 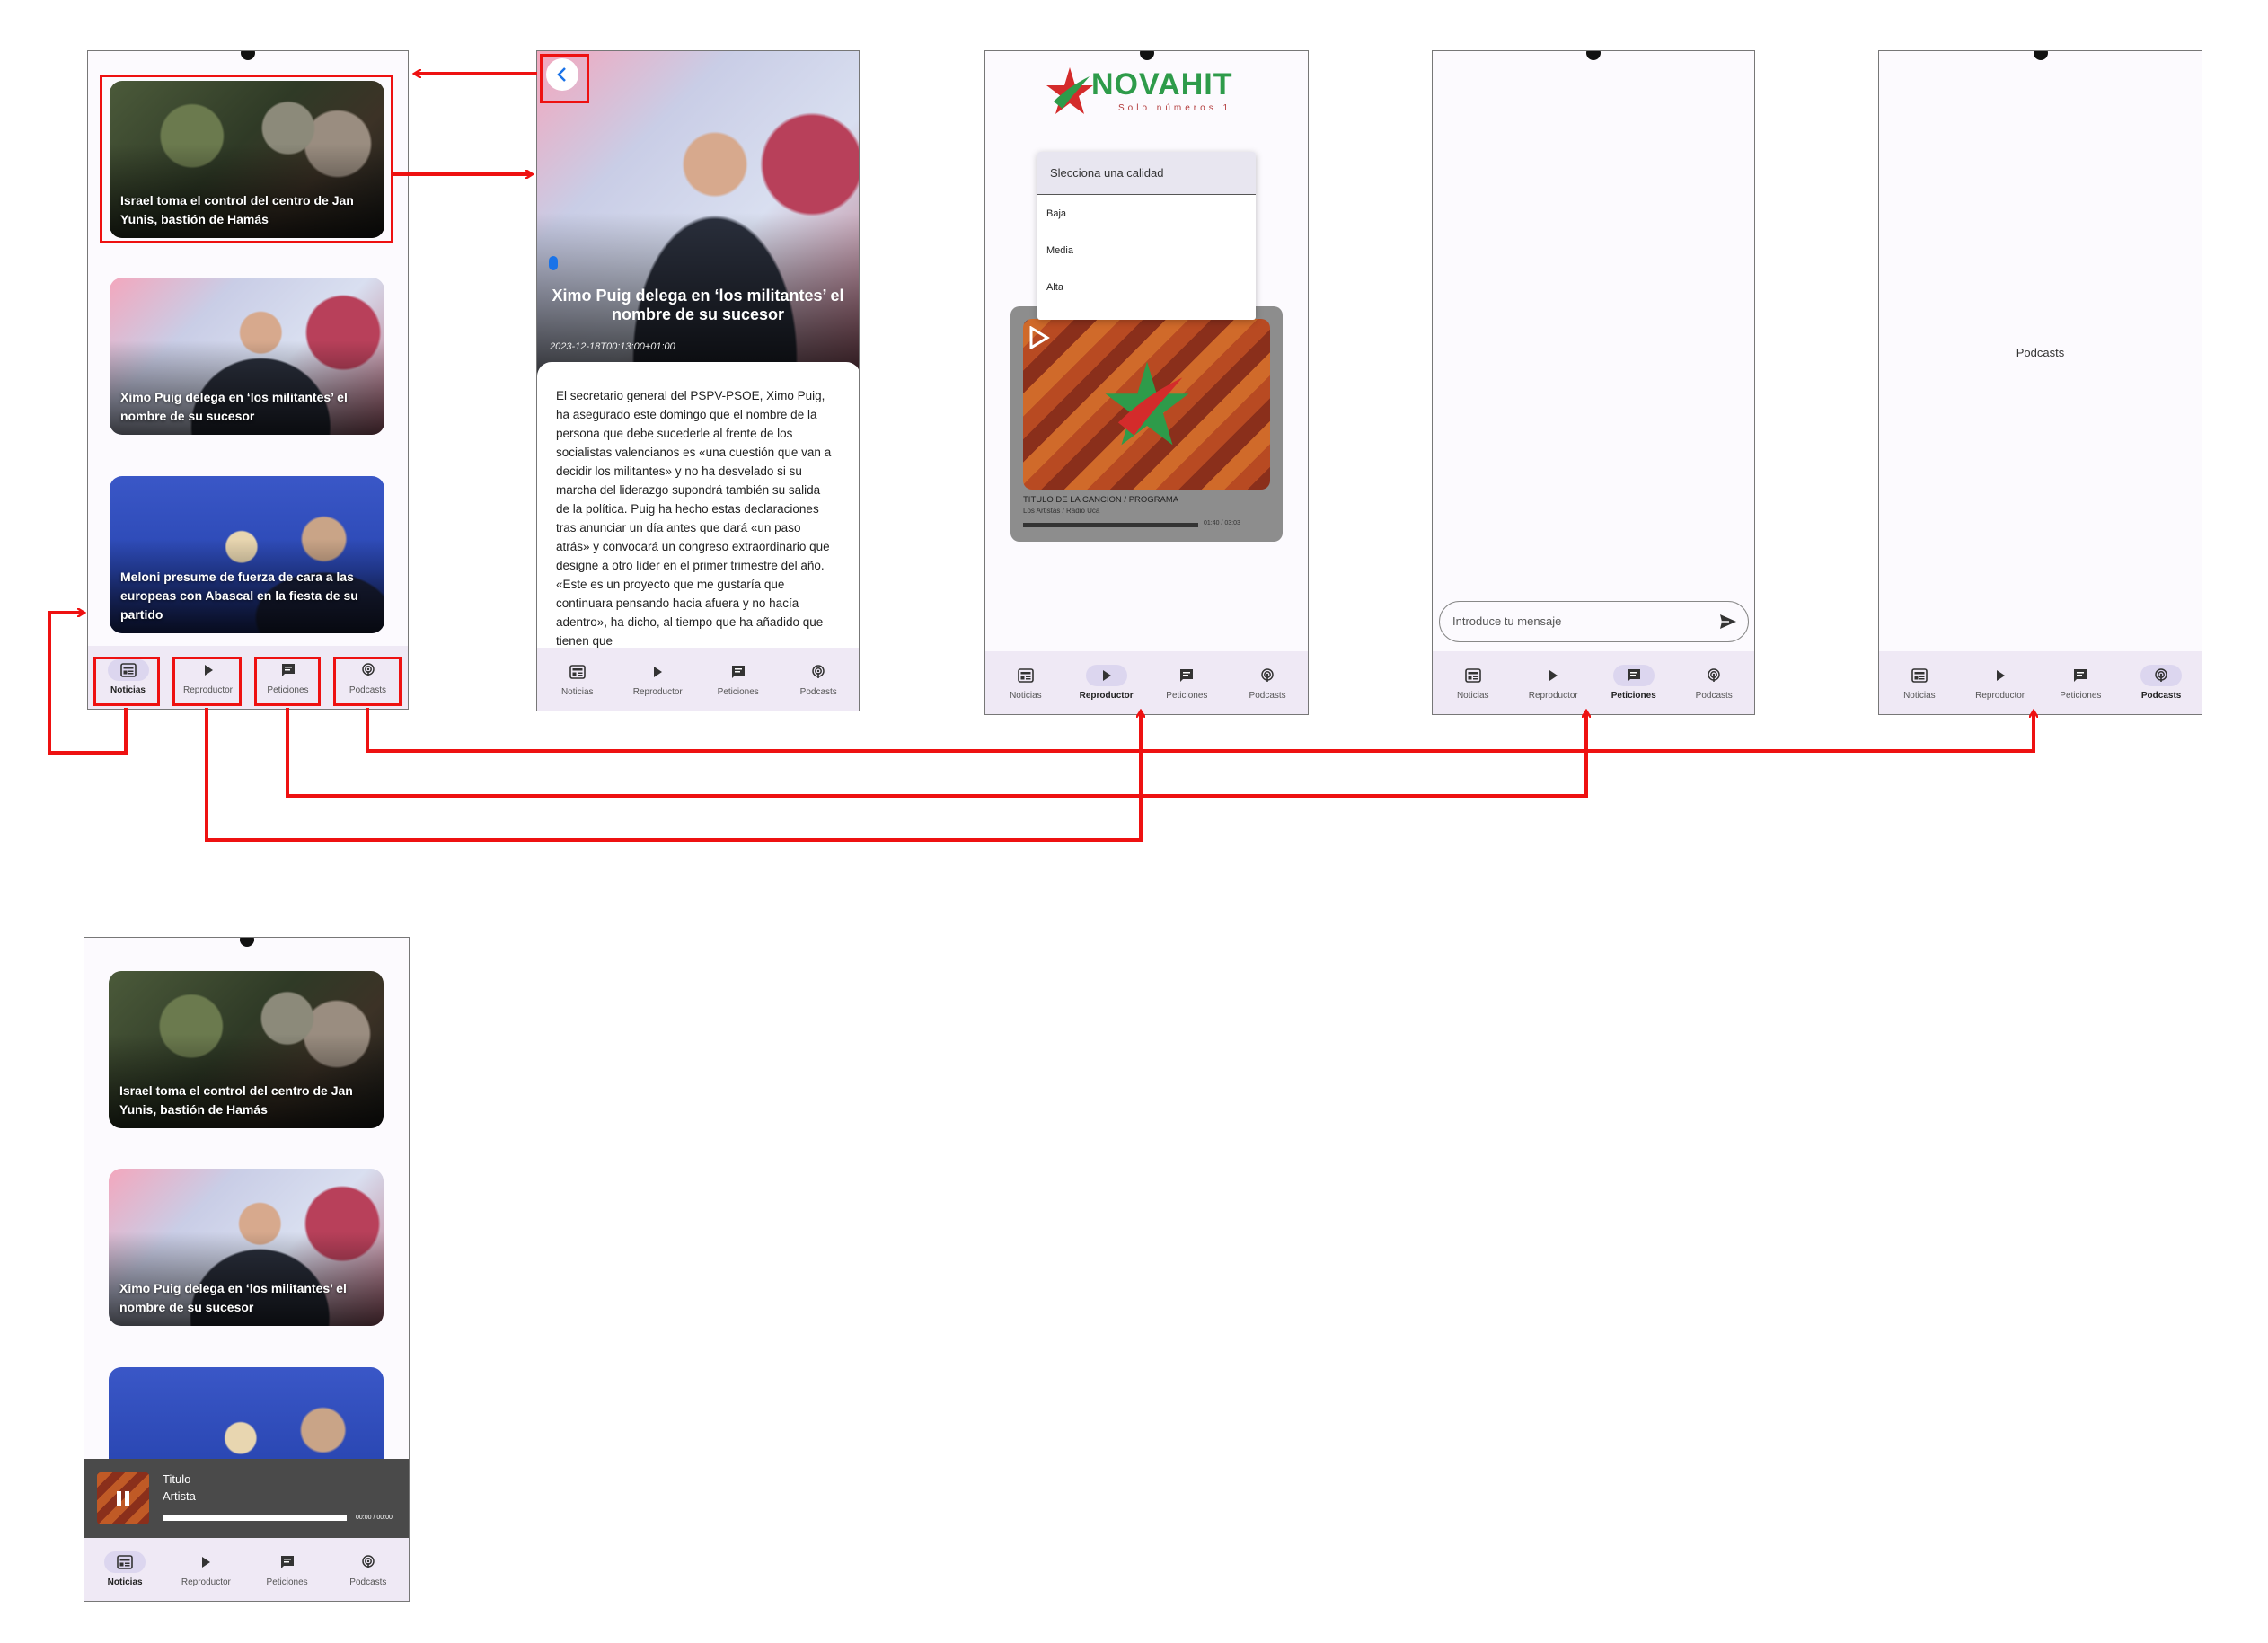 I want to click on quality-option-alta: Alta, so click(x=1147, y=287).